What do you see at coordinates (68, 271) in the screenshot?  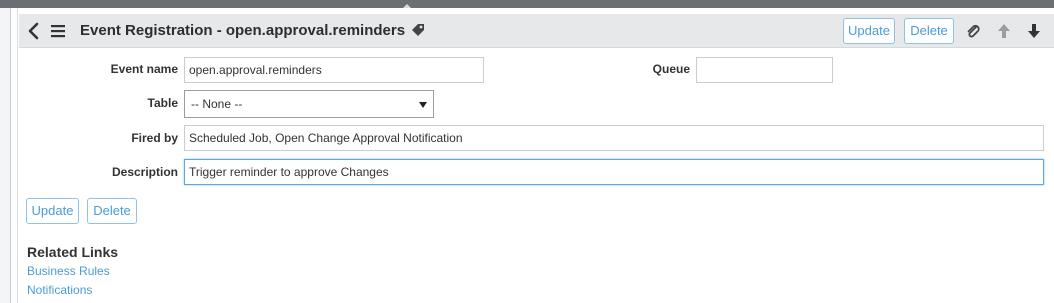 I see `related-link-business-rules: Business Rules` at bounding box center [68, 271].